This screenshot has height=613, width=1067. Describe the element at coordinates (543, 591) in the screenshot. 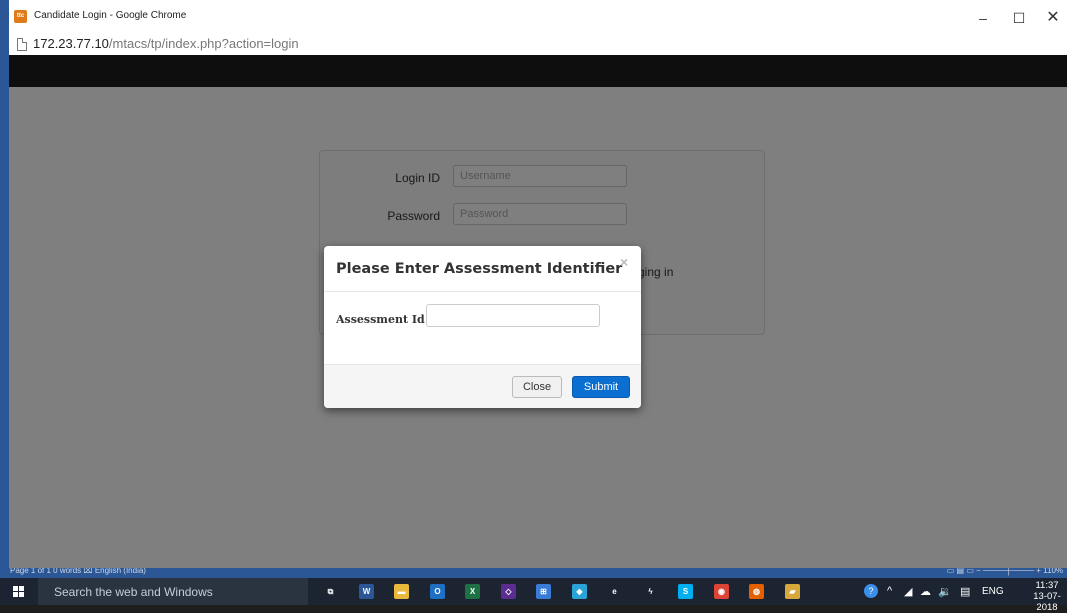

I see `network-icon: ⊞` at that location.